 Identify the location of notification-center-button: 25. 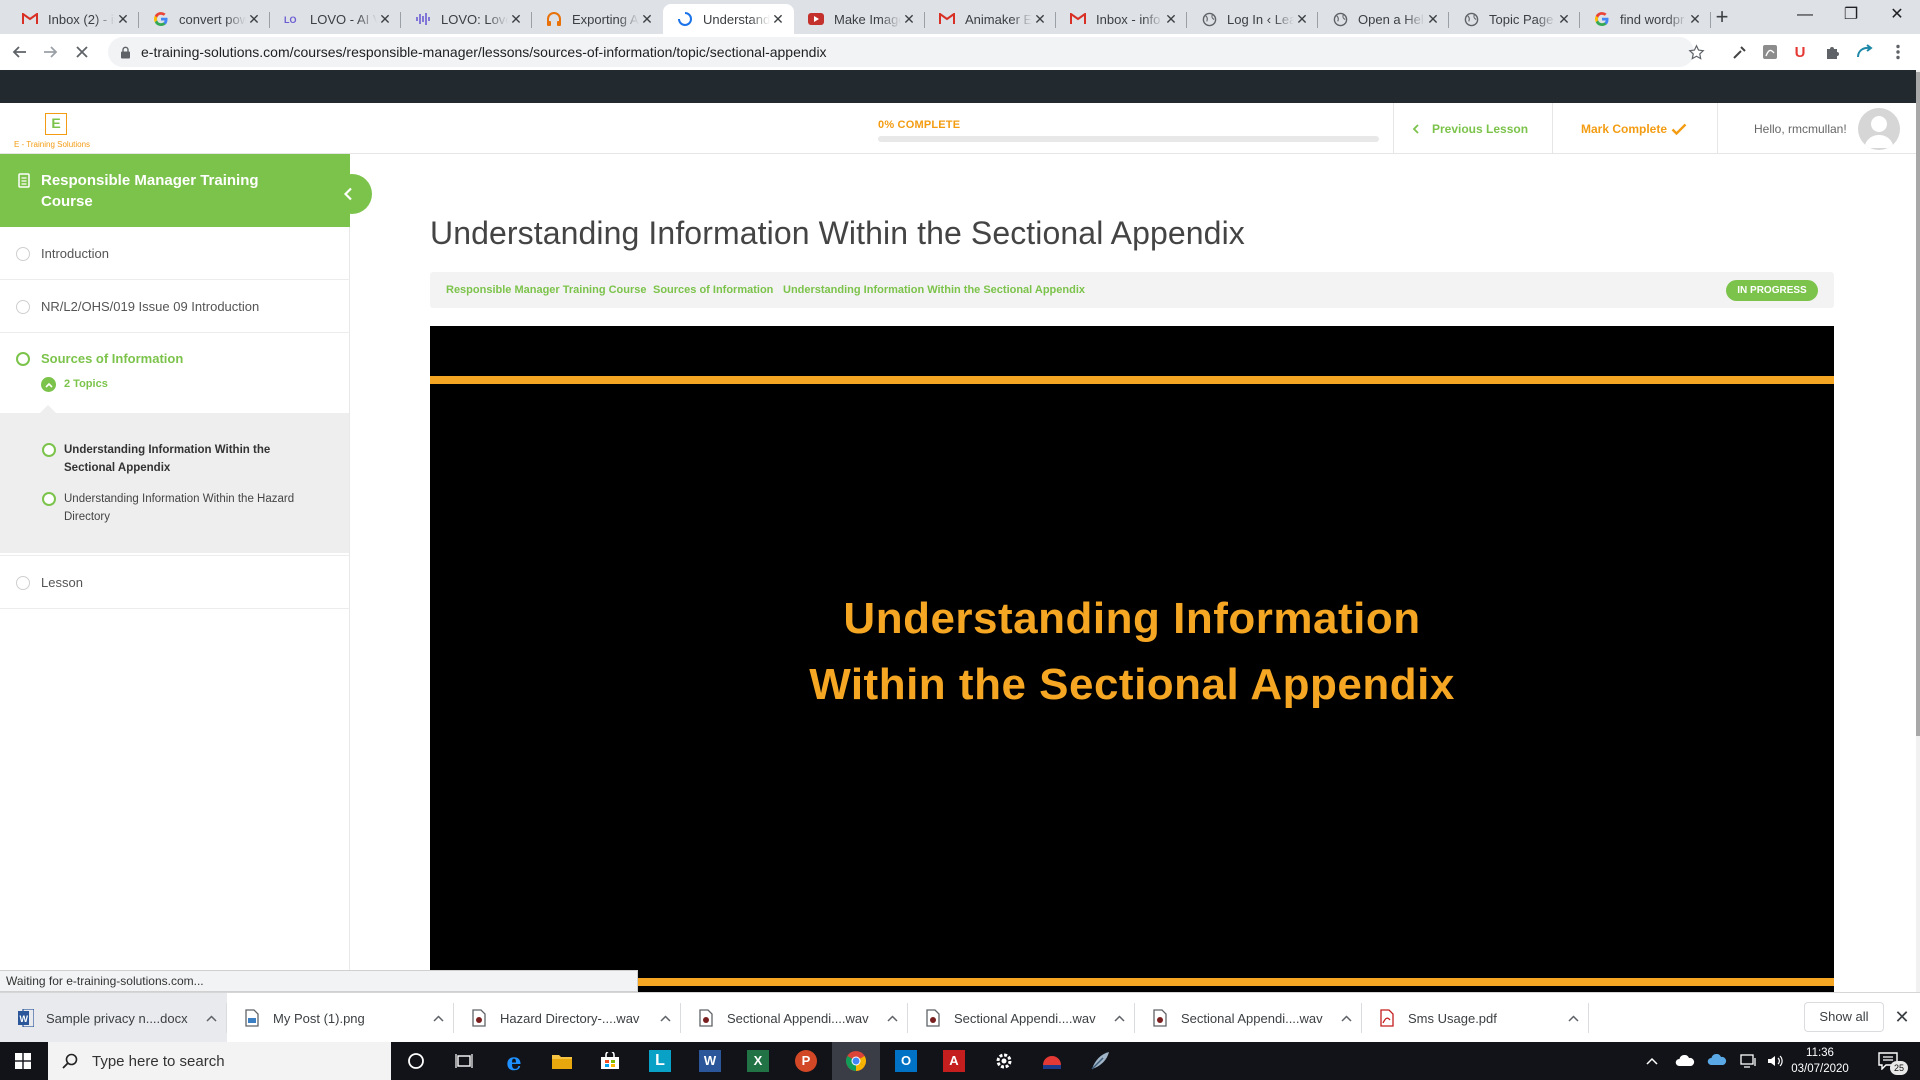
(1888, 1061).